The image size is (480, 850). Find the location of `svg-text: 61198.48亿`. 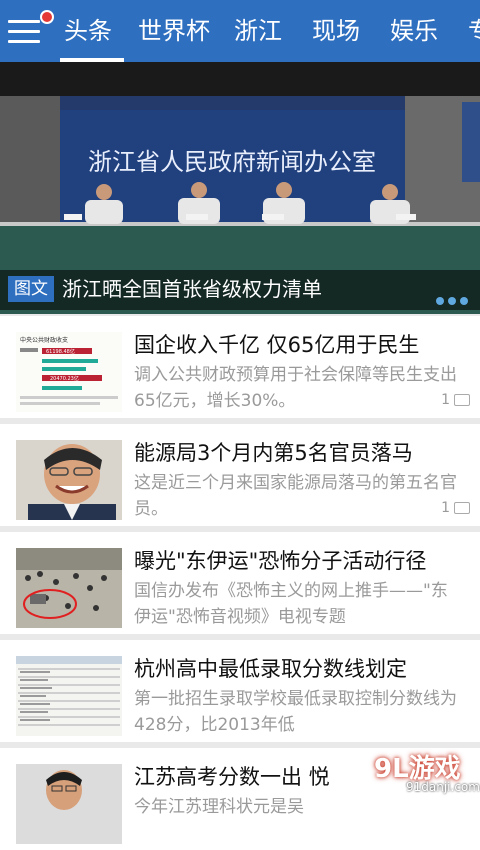

svg-text: 61198.48亿 is located at coordinates (60, 351).